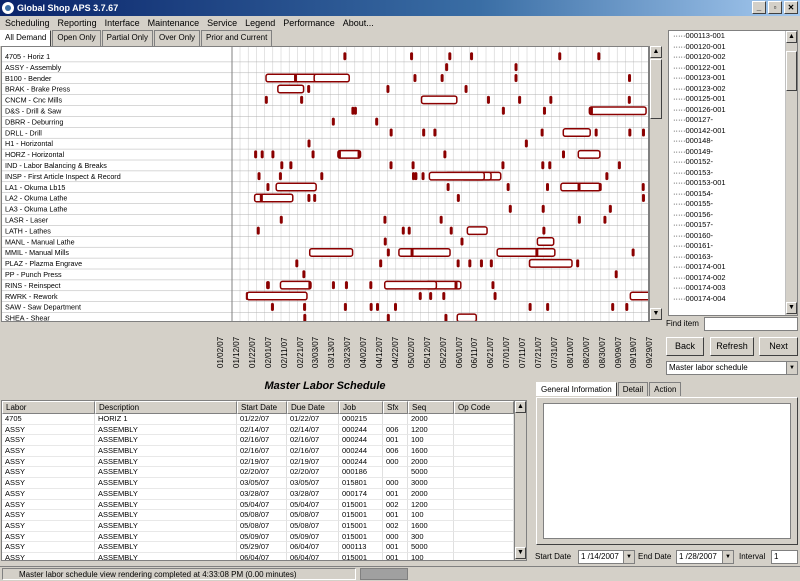 This screenshot has width=800, height=581. I want to click on item-list-entry: ·····000120-002, so click(733, 57).